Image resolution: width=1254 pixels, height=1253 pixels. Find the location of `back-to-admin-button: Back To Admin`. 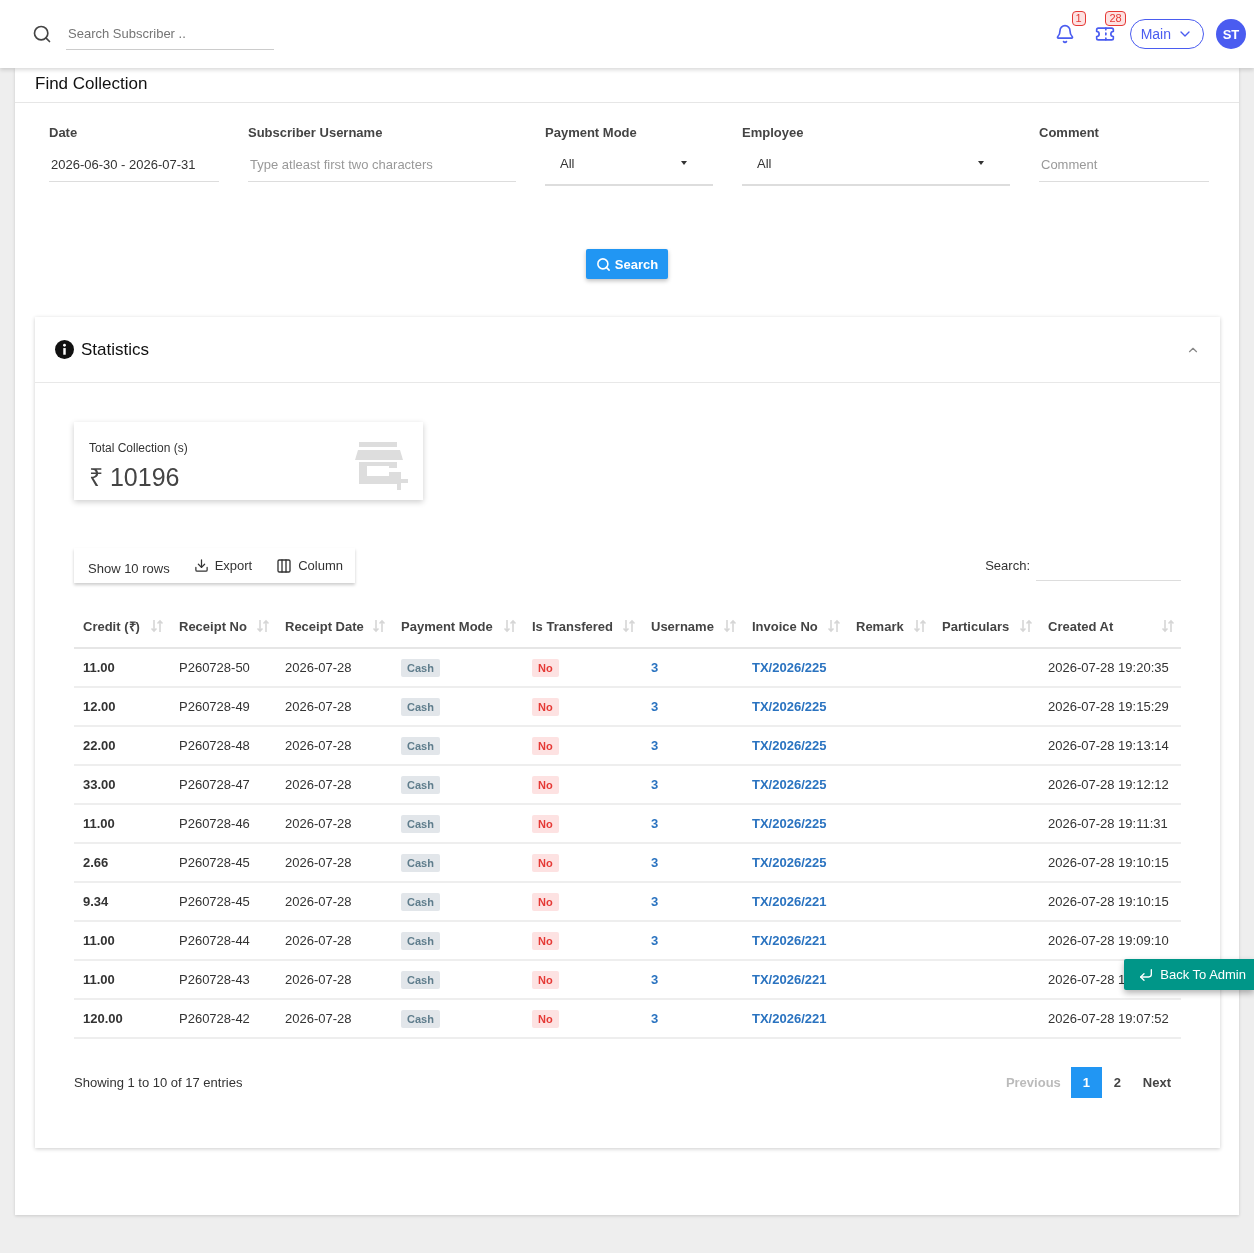

back-to-admin-button: Back To Admin is located at coordinates (1189, 974).